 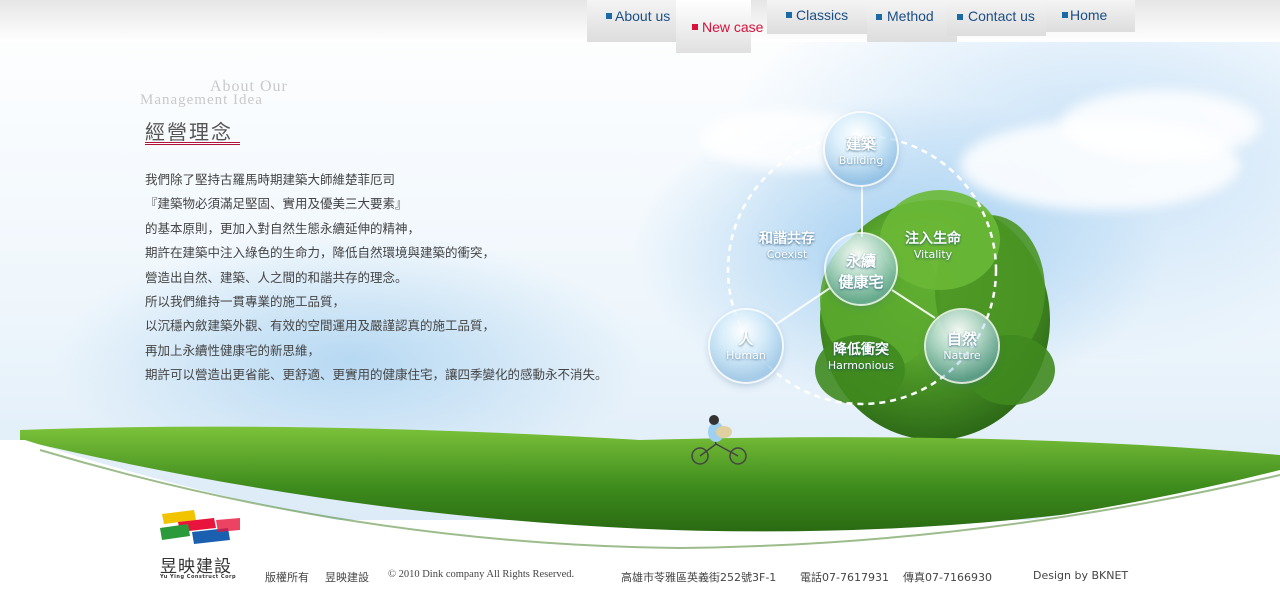 I want to click on node-human-en: Human, so click(x=746, y=355).